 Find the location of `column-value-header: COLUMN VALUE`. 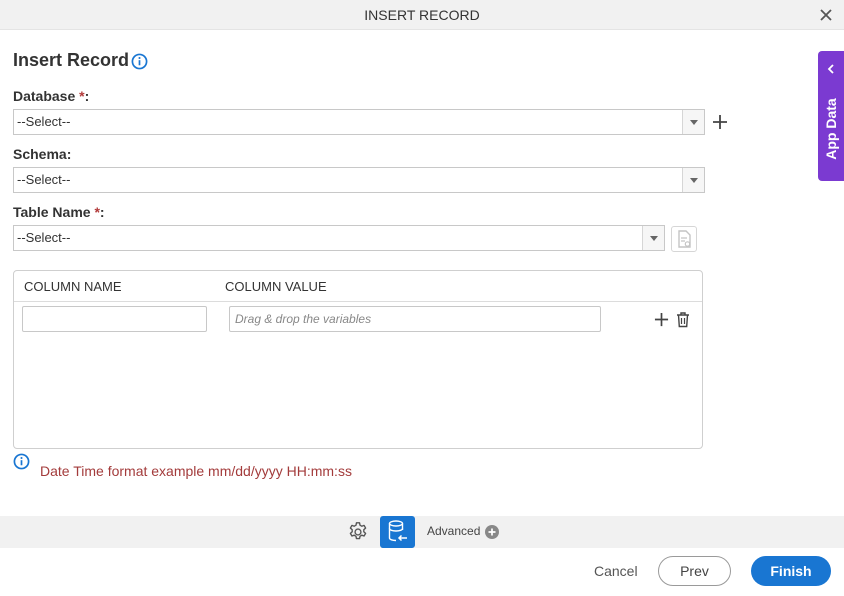

column-value-header: COLUMN VALUE is located at coordinates (276, 286).